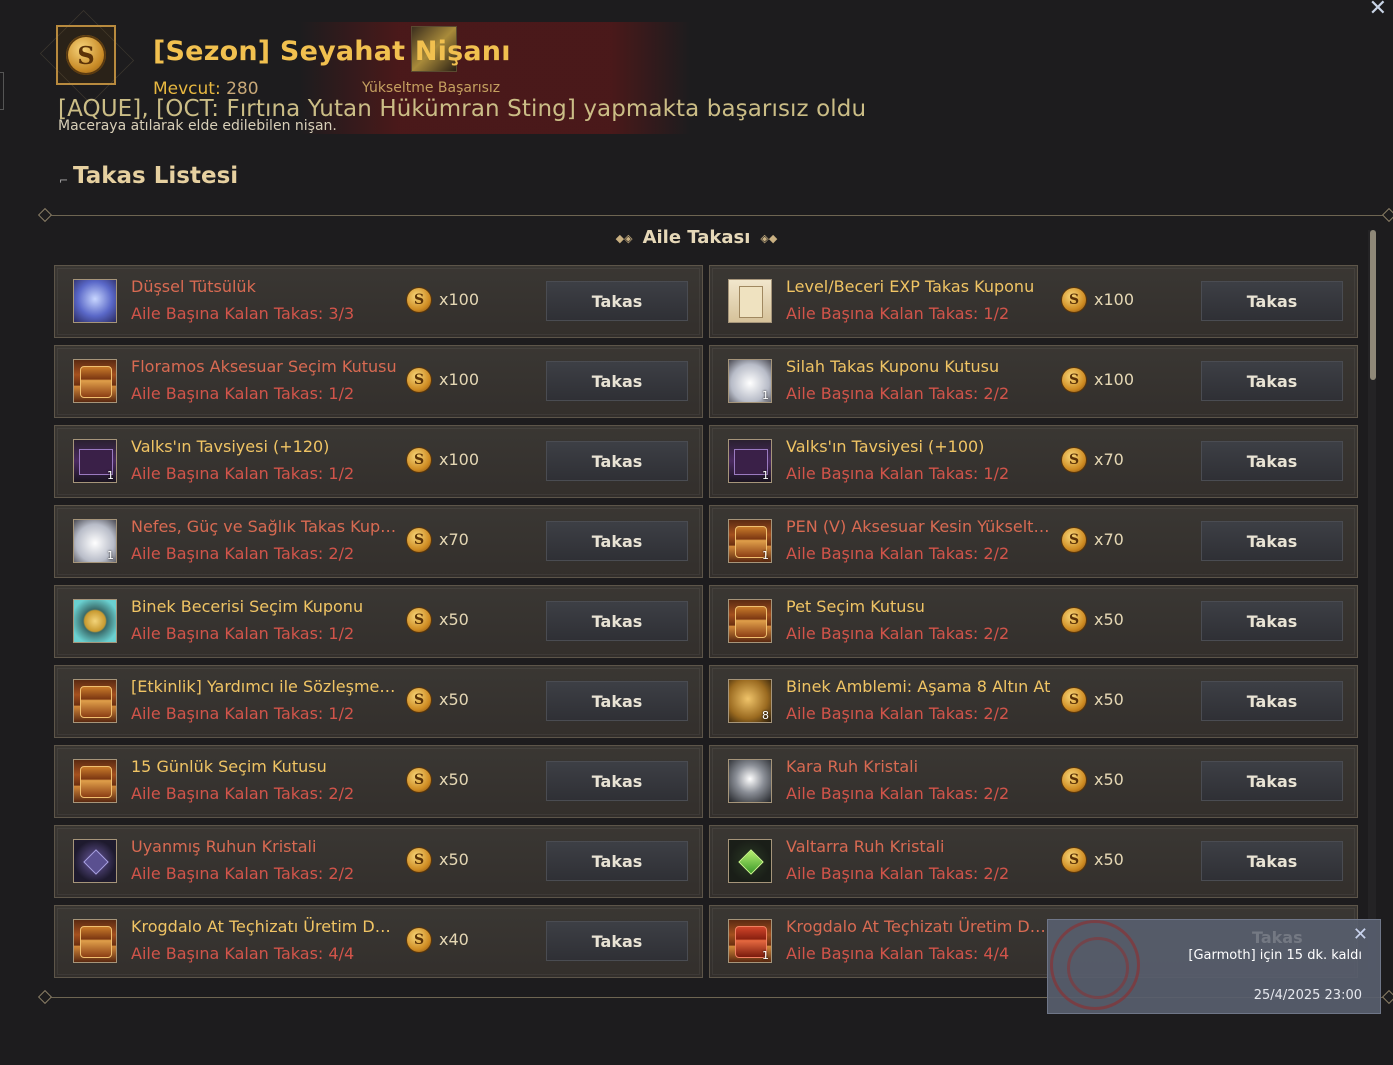  I want to click on boss-emblem-icon, so click(1095, 965).